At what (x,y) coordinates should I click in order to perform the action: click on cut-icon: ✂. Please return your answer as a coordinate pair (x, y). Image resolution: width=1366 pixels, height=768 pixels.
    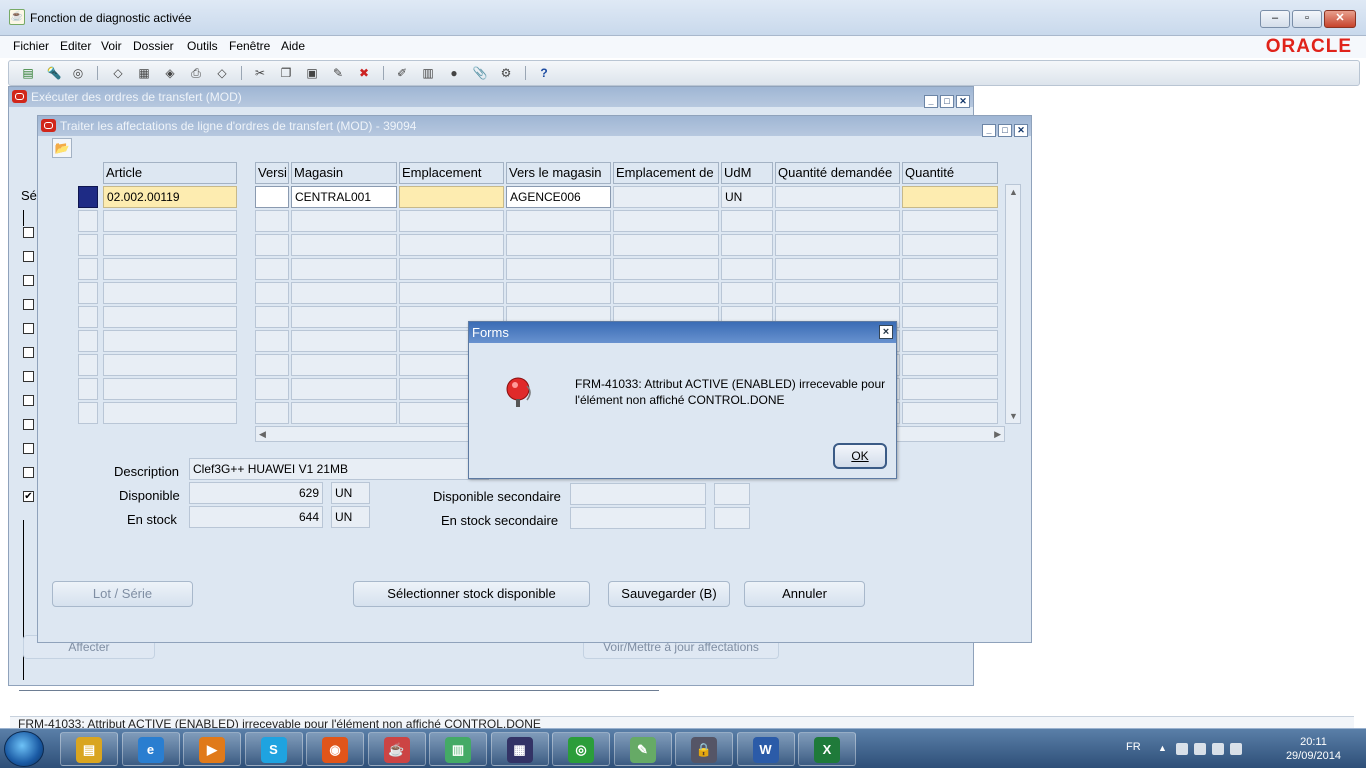
    Looking at the image, I should click on (260, 73).